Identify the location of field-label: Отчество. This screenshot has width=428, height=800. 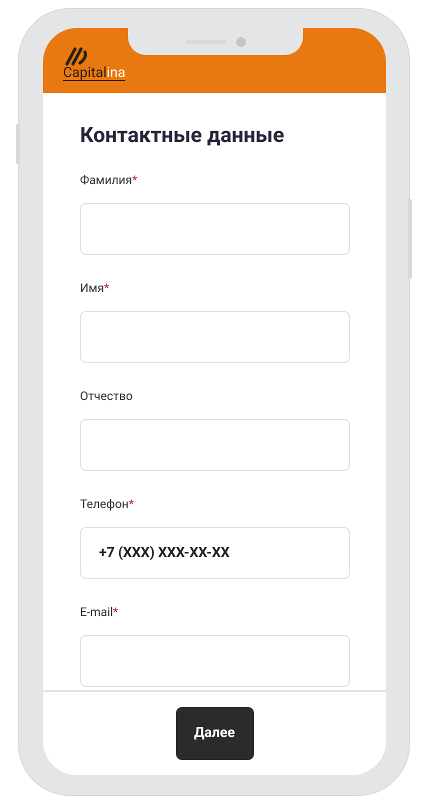
(107, 396).